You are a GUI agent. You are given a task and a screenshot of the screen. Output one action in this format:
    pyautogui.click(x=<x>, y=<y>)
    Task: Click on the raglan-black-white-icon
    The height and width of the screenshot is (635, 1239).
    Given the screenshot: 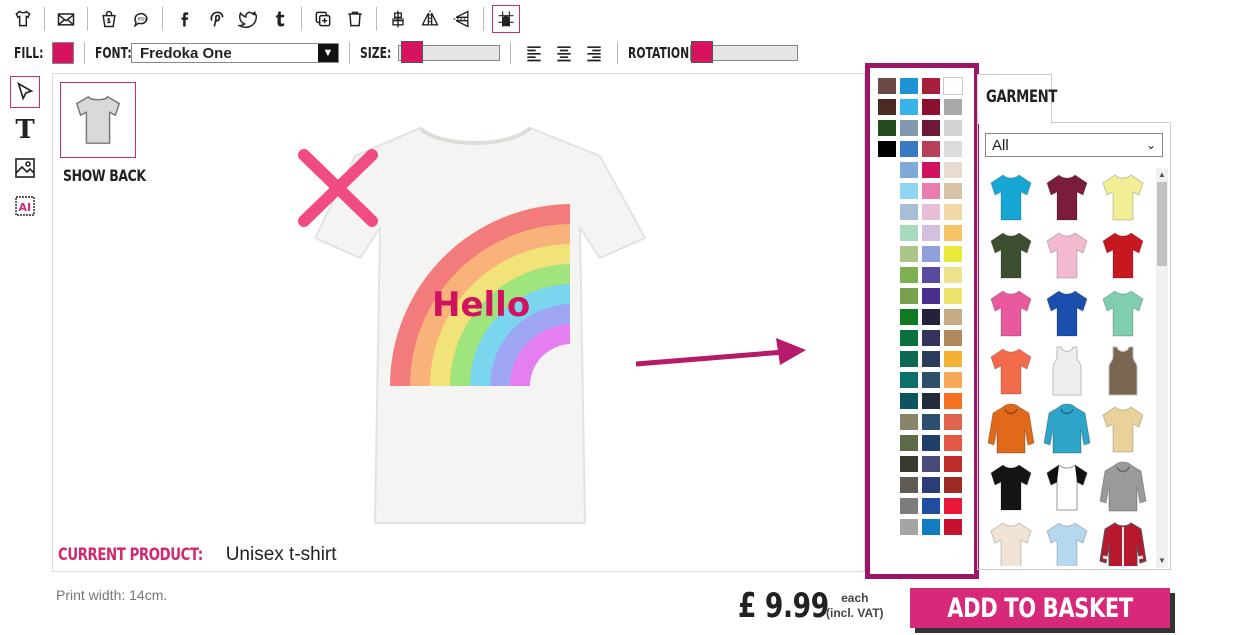 What is the action you would take?
    pyautogui.click(x=1067, y=487)
    